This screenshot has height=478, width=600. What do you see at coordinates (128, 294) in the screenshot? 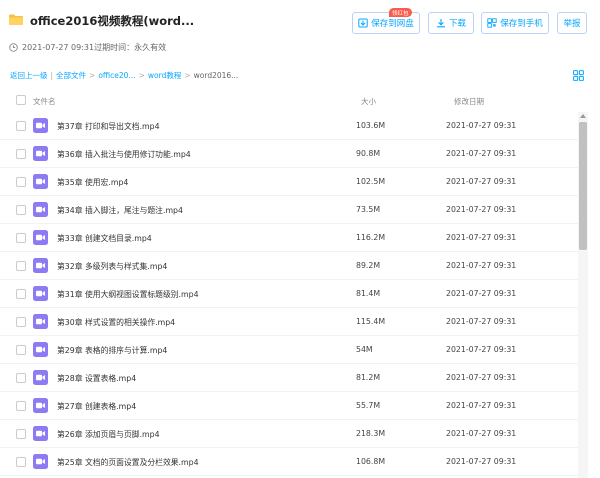
I see `file-name: 第31章 使用大纲视图设置标题级别.mp4` at bounding box center [128, 294].